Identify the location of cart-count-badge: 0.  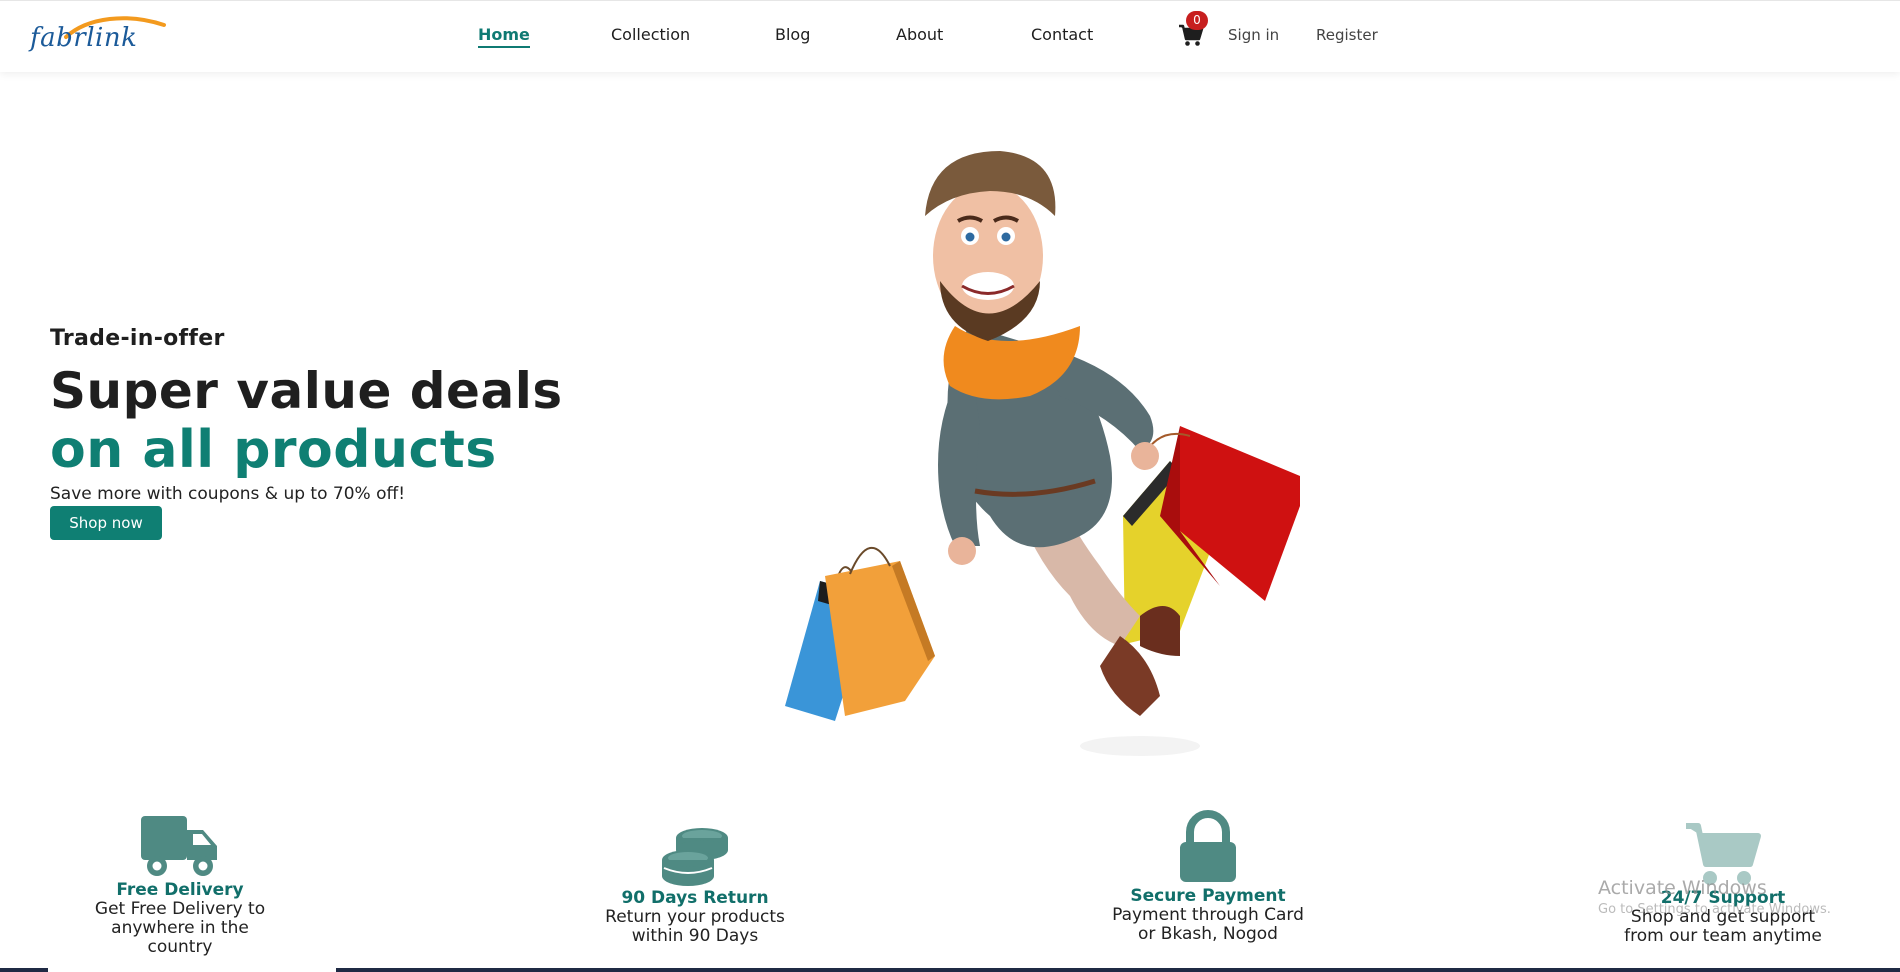
(1197, 20).